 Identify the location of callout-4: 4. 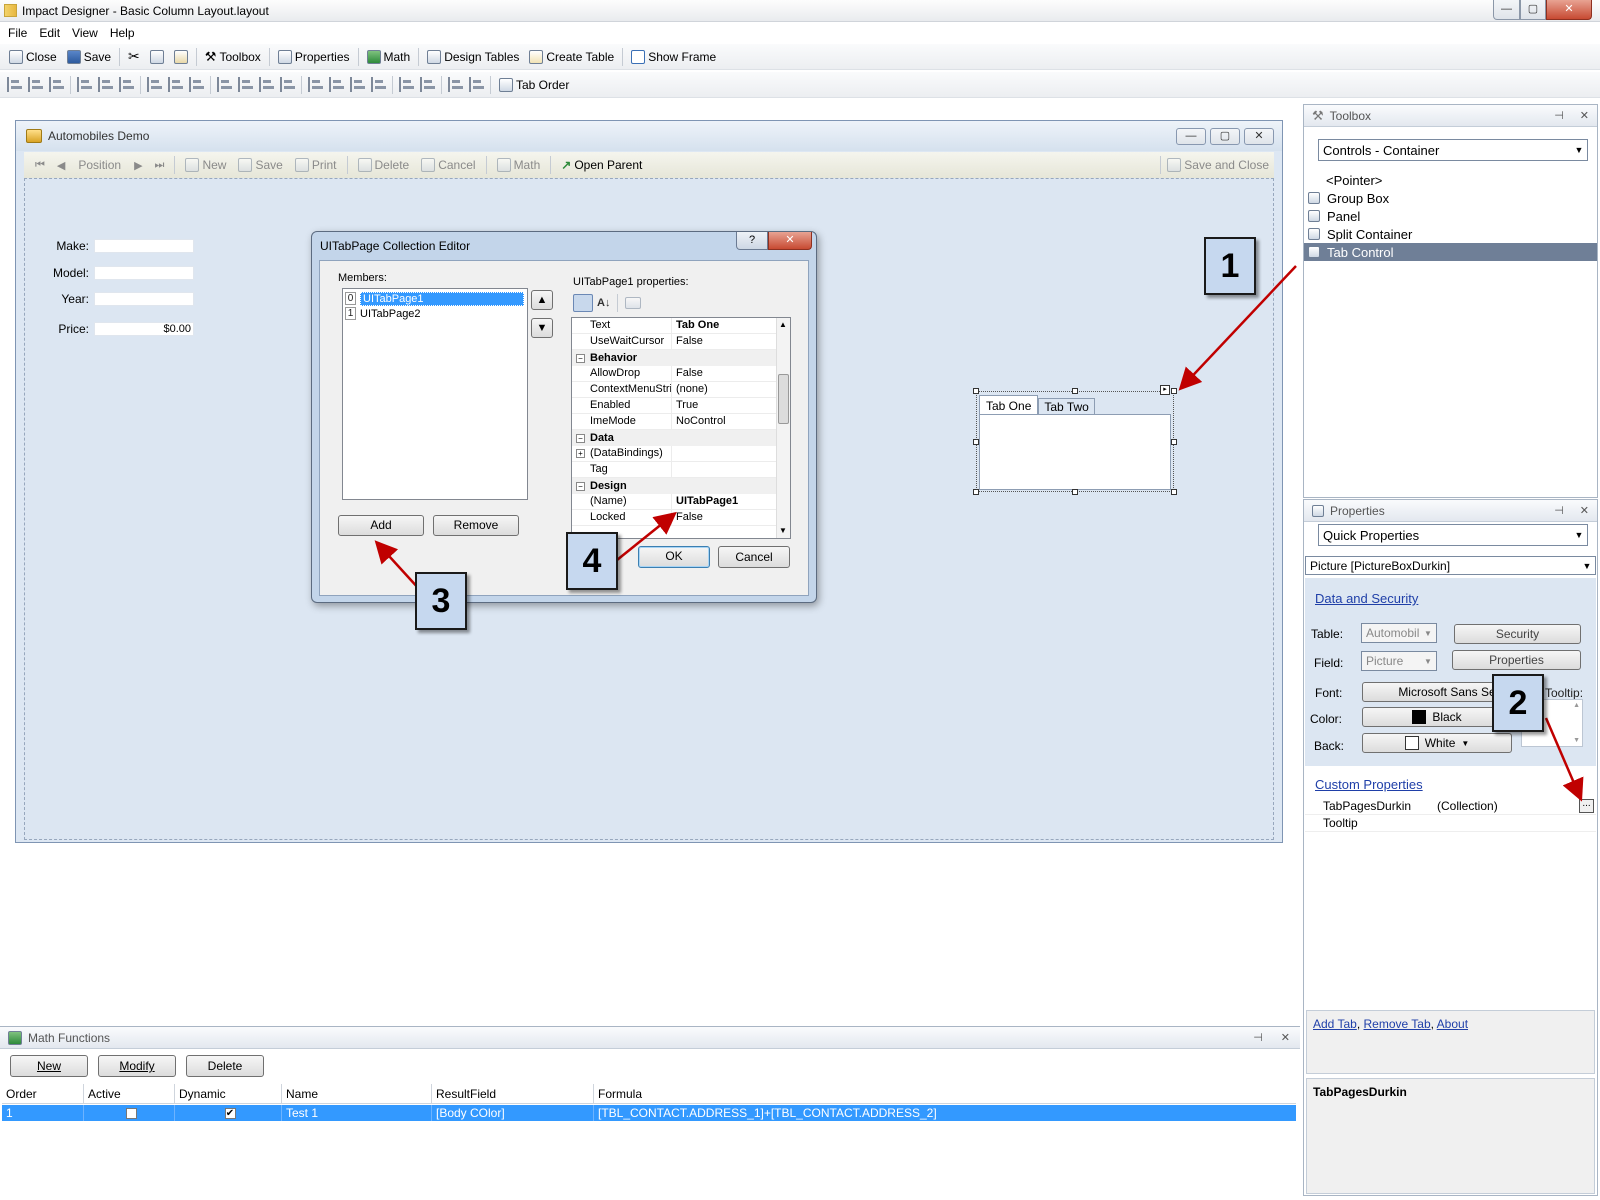
(592, 561).